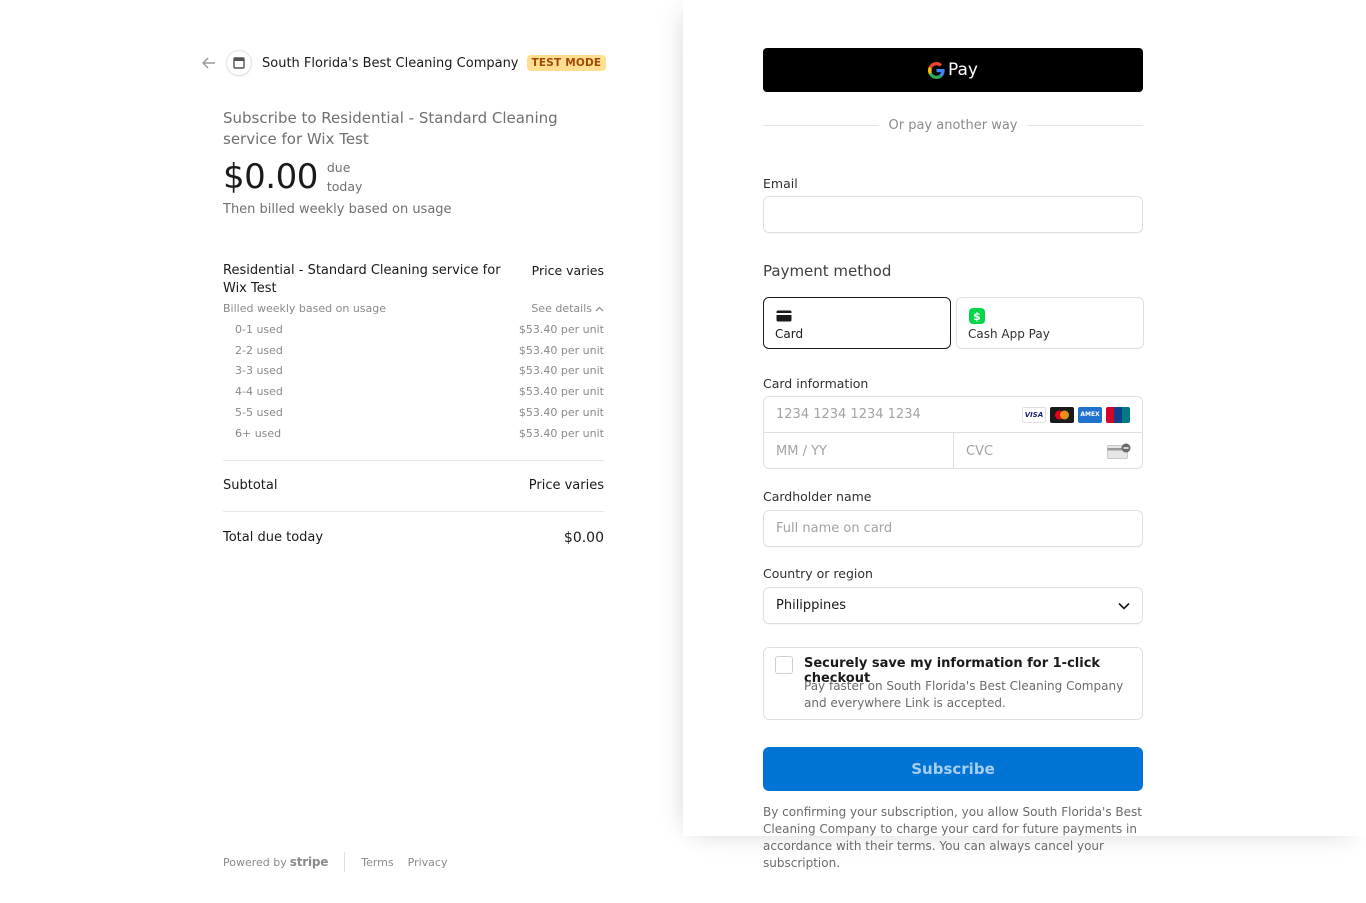 This screenshot has width=1366, height=903. I want to click on subtotal-value: Price varies, so click(566, 485).